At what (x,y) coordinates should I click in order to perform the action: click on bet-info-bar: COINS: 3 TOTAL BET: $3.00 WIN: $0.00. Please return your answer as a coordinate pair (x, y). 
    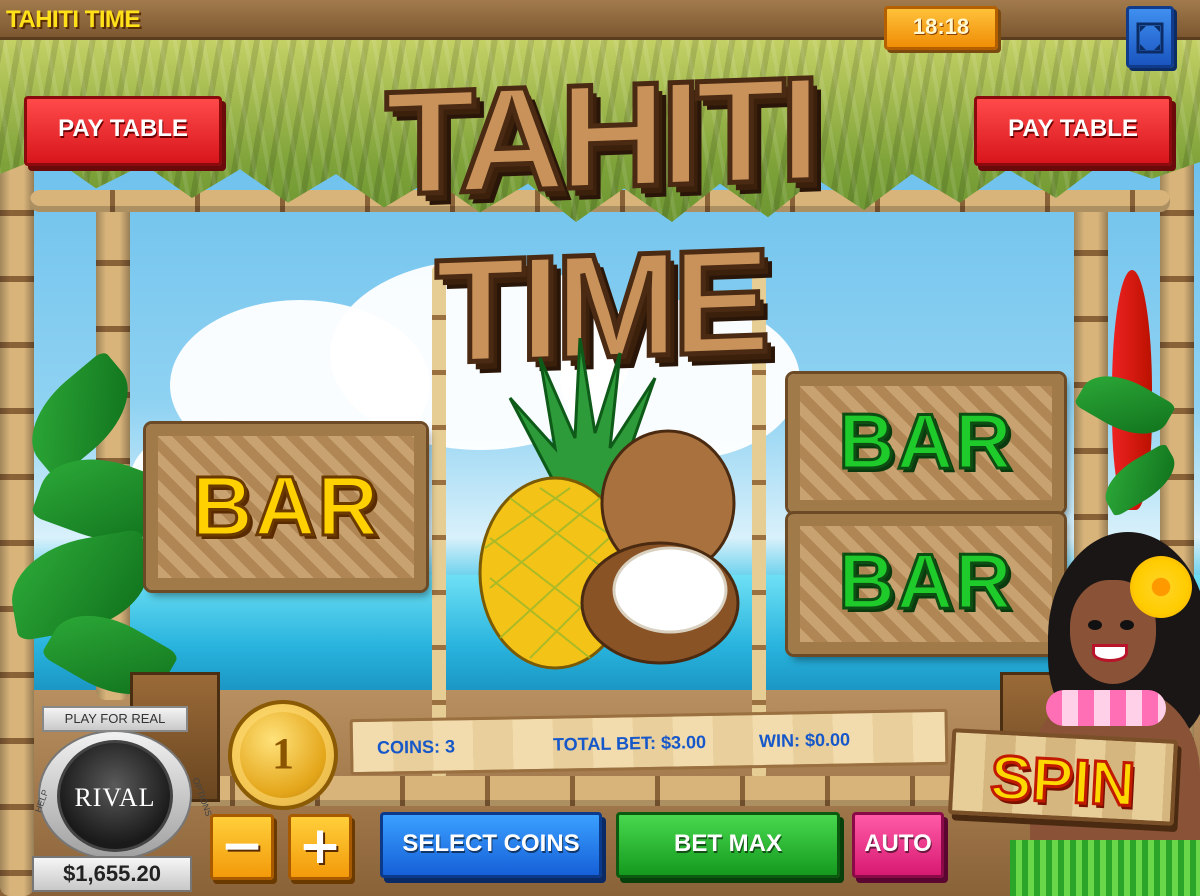
    Looking at the image, I should click on (649, 742).